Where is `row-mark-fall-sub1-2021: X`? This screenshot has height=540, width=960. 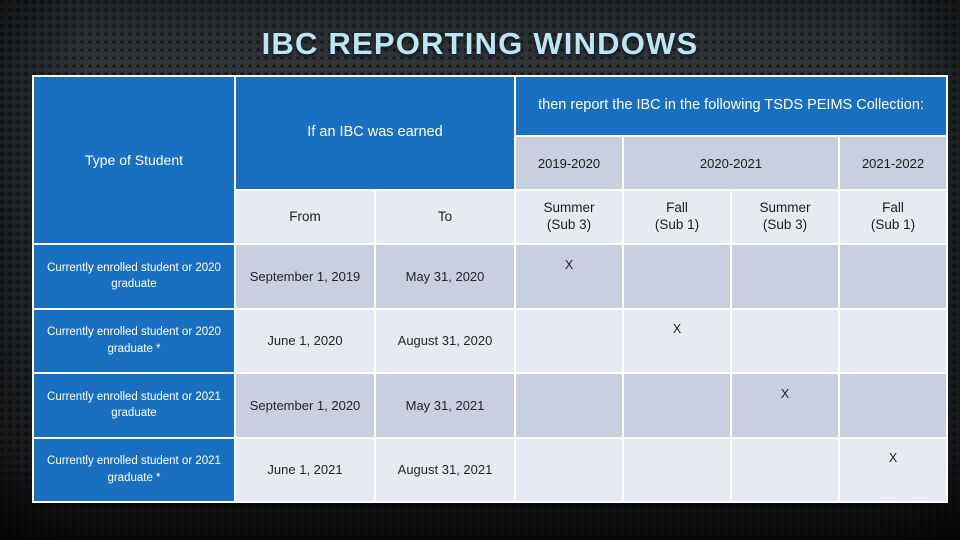 row-mark-fall-sub1-2021: X is located at coordinates (893, 469).